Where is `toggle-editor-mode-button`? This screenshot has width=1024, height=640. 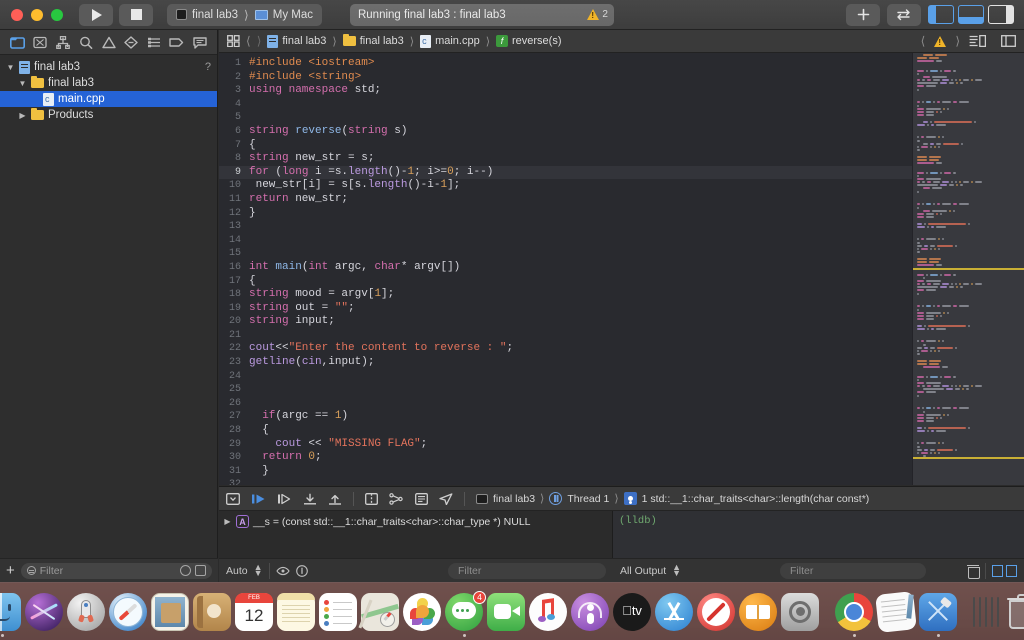
toggle-editor-mode-button is located at coordinates (904, 14).